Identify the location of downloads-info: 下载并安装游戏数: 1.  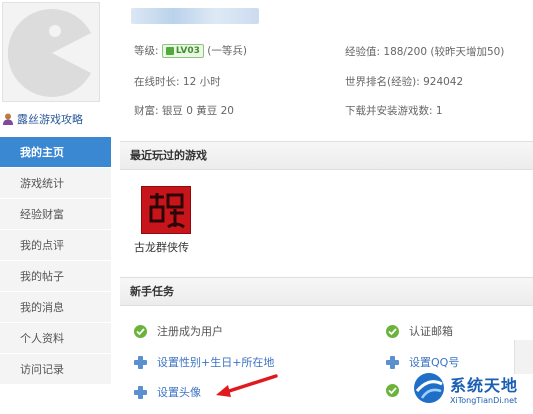
(394, 110).